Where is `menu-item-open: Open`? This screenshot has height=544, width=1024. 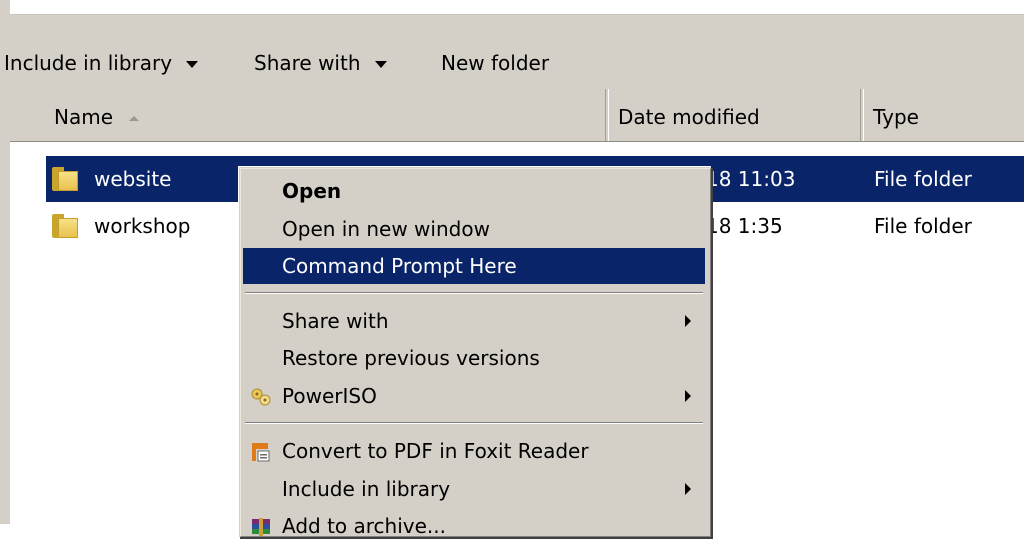
menu-item-open: Open is located at coordinates (474, 191).